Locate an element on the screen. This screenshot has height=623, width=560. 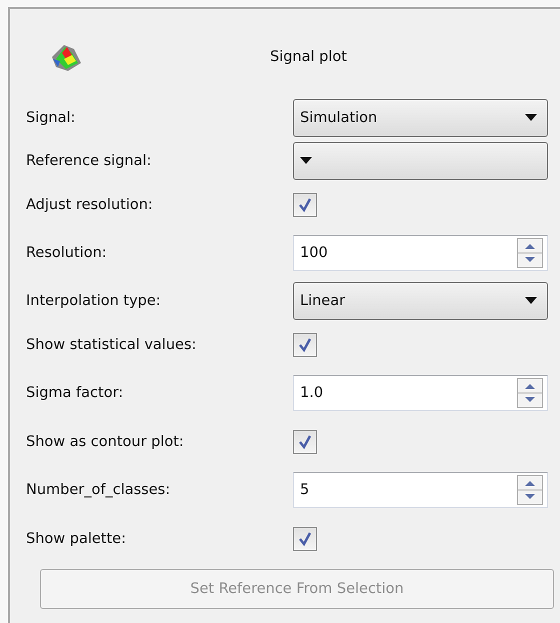
field-label: Show as contour plot: is located at coordinates (105, 442).